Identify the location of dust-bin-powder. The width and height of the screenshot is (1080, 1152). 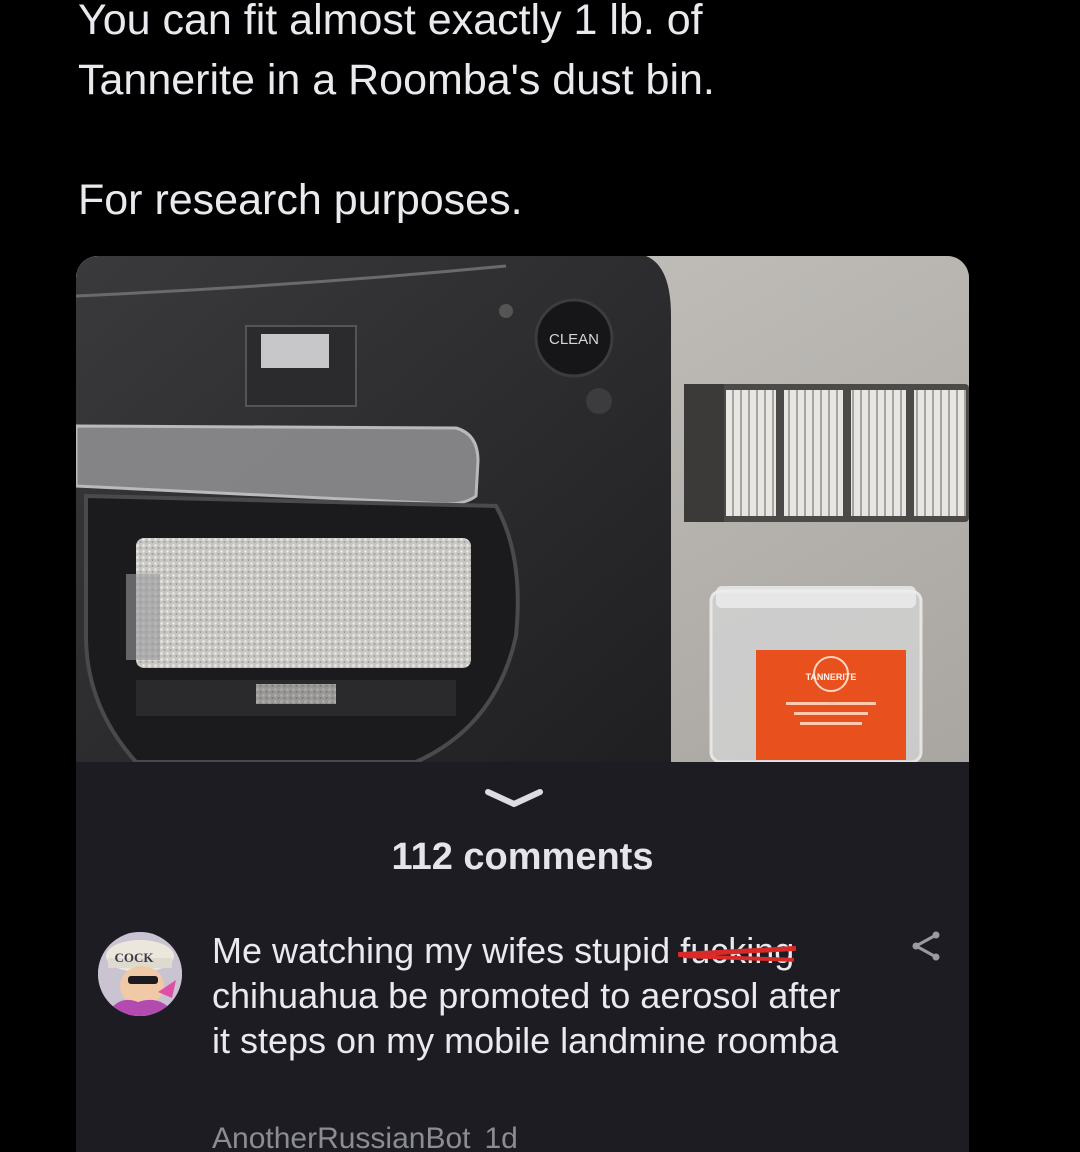
(303, 603).